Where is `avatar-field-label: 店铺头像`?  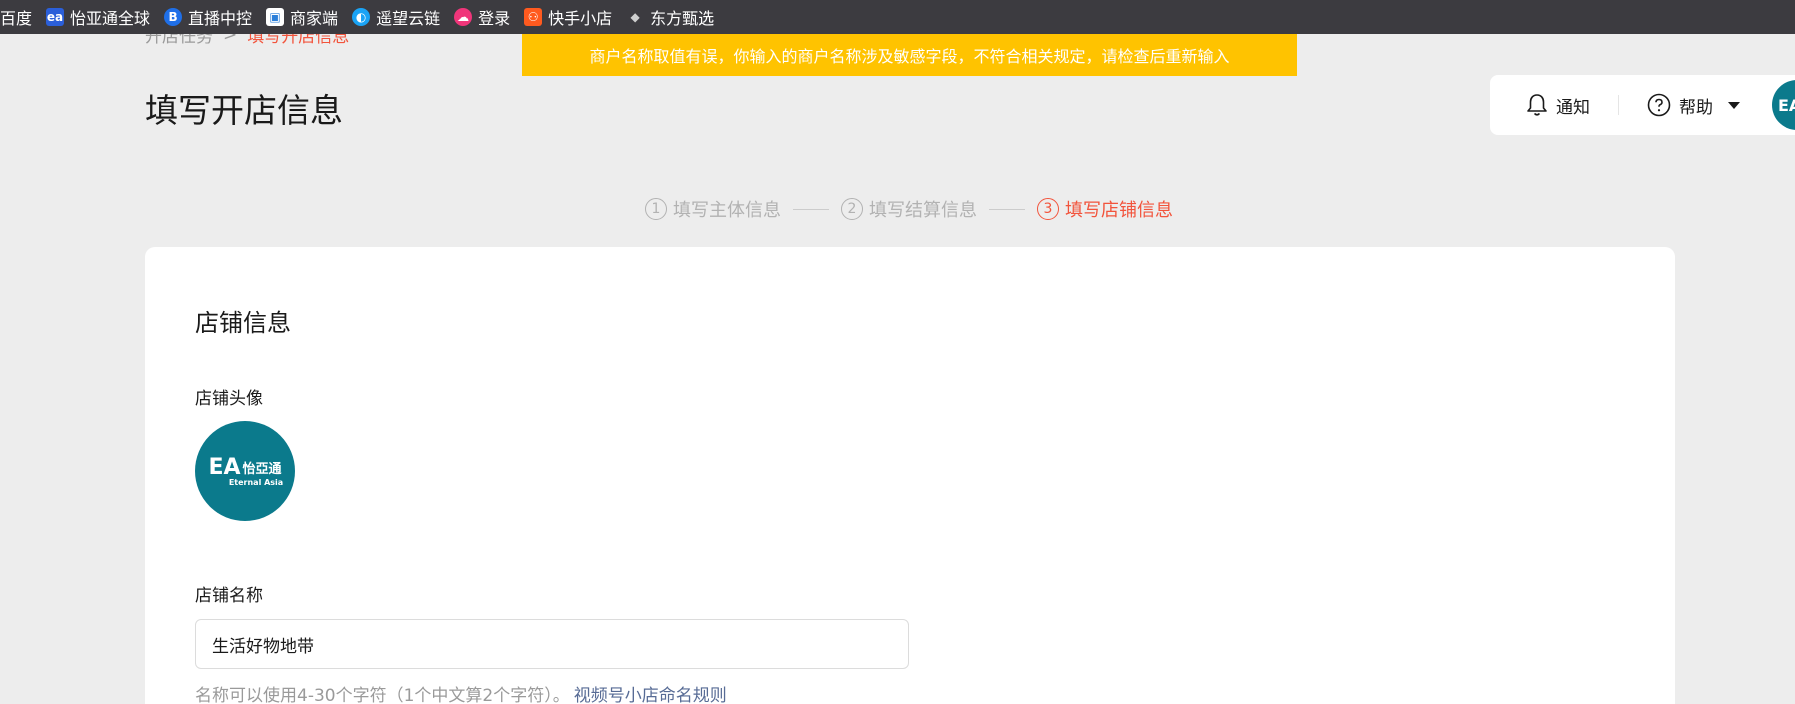 avatar-field-label: 店铺头像 is located at coordinates (229, 399).